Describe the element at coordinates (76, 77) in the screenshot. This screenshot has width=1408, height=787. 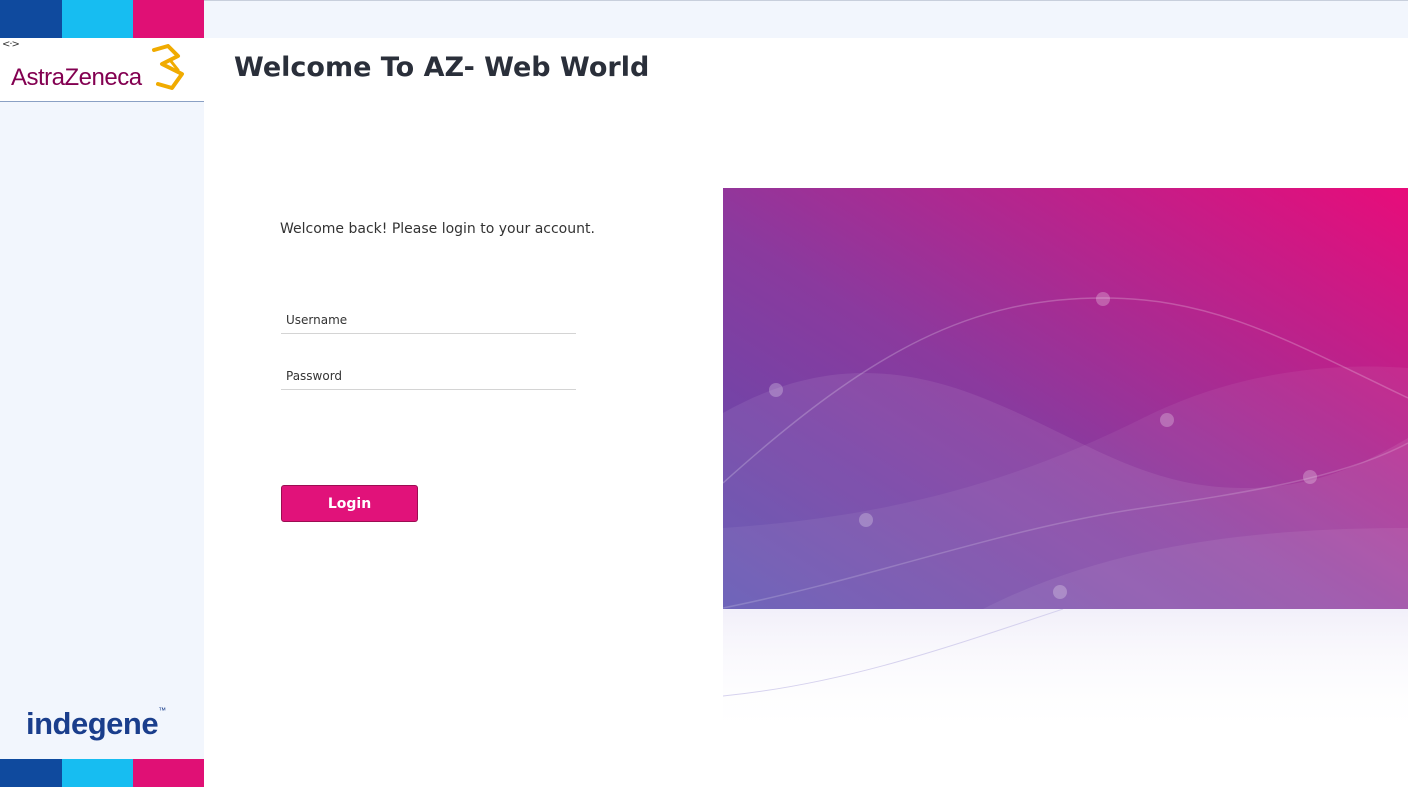
I see `astrazeneca-wordmark: AstraZeneca` at that location.